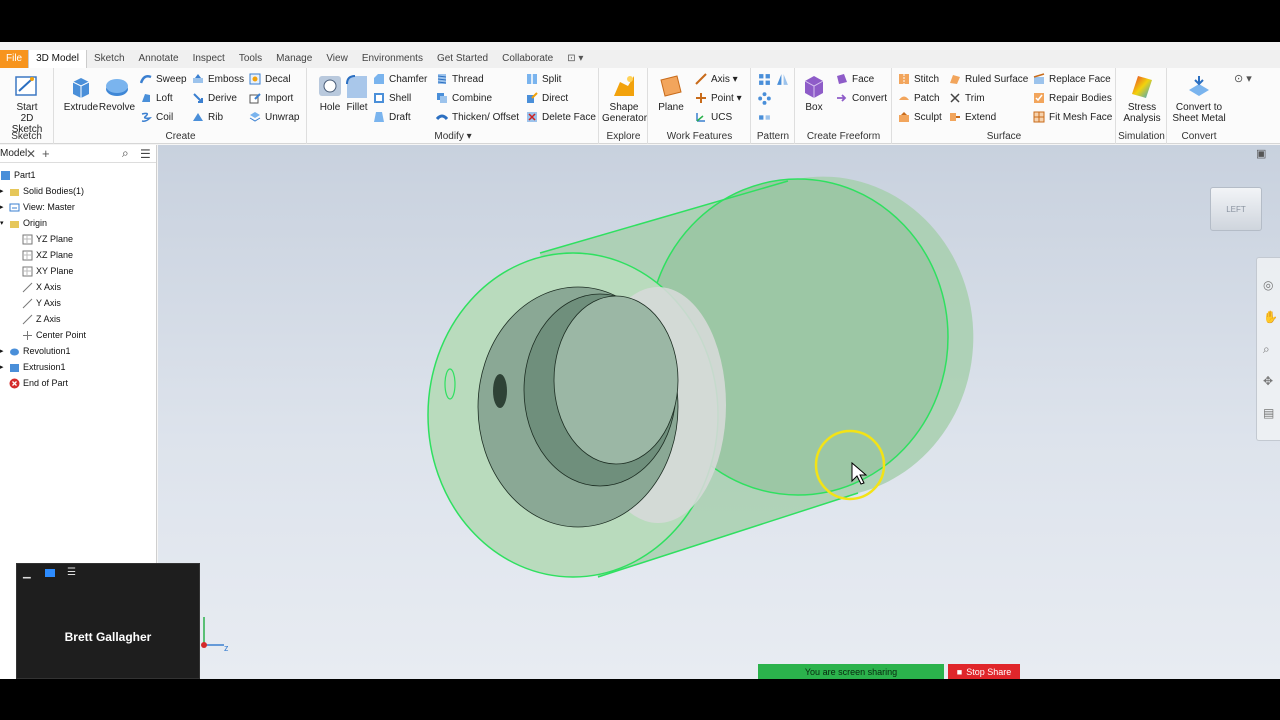 The height and width of the screenshot is (720, 1280). What do you see at coordinates (392, 98) in the screenshot?
I see `shell-button: Shell` at bounding box center [392, 98].